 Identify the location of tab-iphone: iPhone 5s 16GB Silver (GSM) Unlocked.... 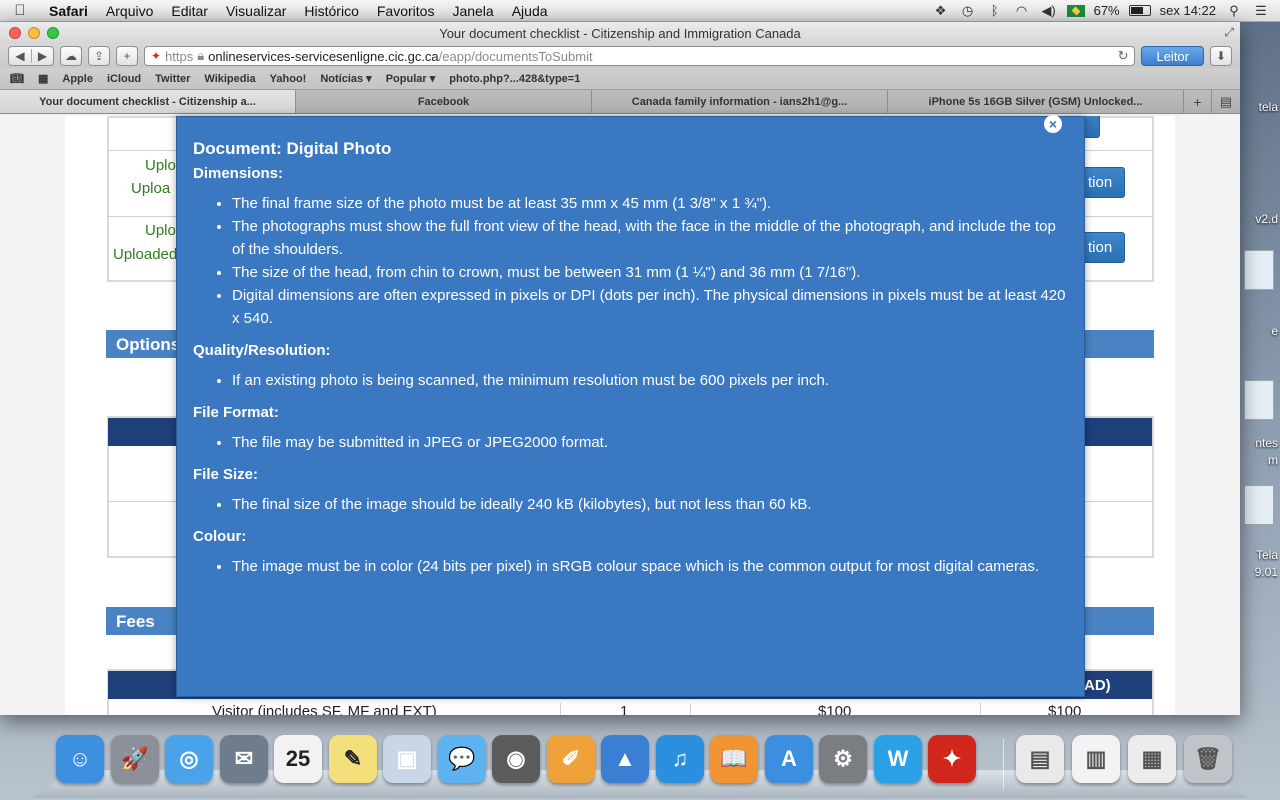
(1036, 101).